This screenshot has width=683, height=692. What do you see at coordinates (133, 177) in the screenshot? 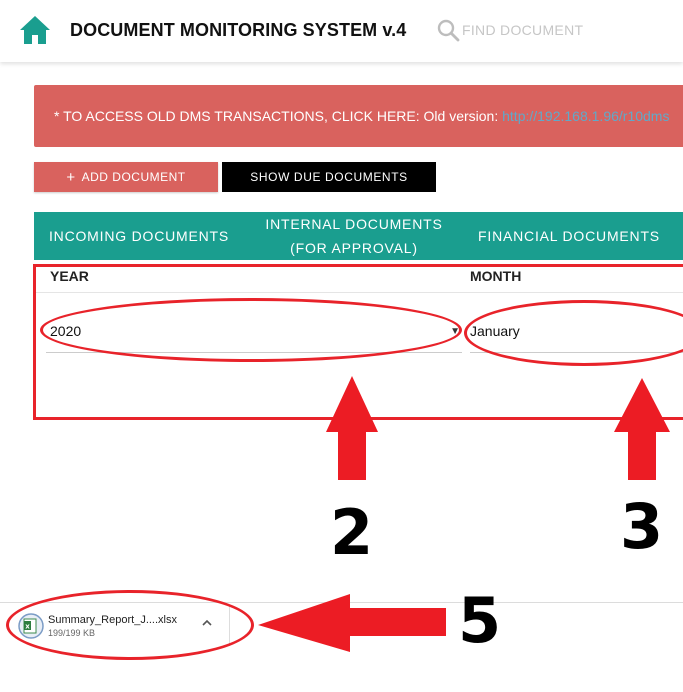
I see `add-document-label: ADD DOCUMENT` at bounding box center [133, 177].